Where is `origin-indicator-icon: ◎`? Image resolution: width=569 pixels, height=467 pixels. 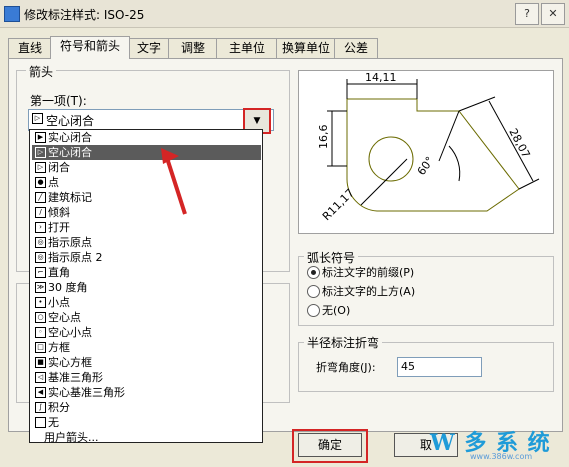
origin-indicator-icon: ◎ is located at coordinates (40, 242).